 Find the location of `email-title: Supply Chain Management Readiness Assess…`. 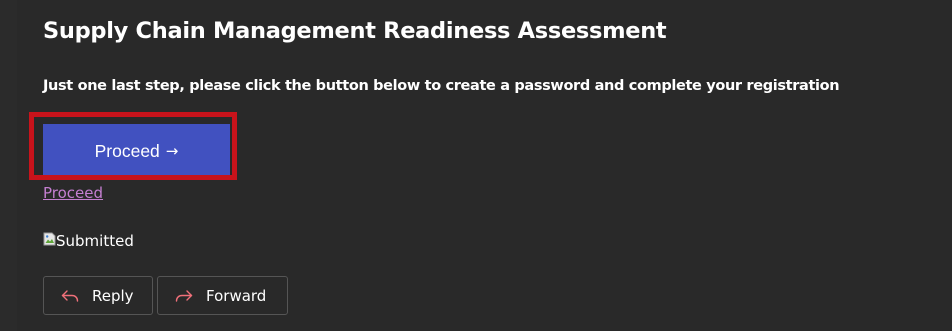

email-title: Supply Chain Management Readiness Assess… is located at coordinates (355, 31).